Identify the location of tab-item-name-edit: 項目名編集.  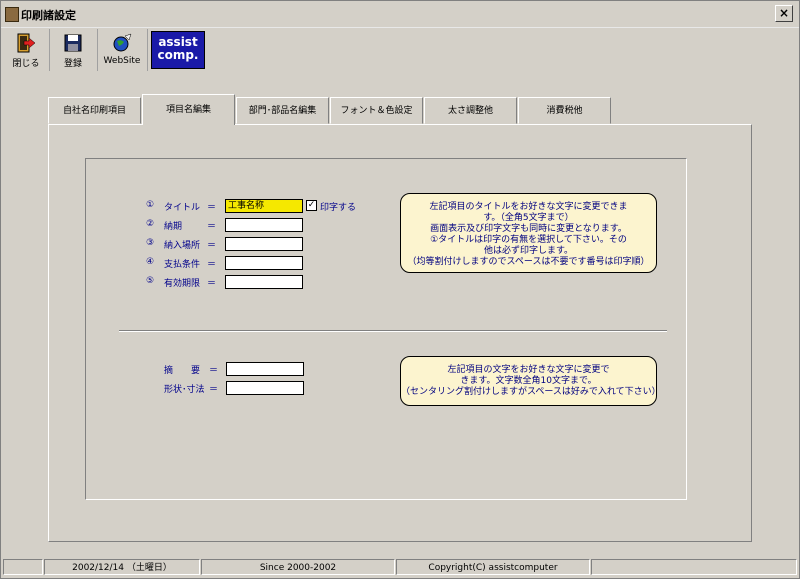
(188, 109).